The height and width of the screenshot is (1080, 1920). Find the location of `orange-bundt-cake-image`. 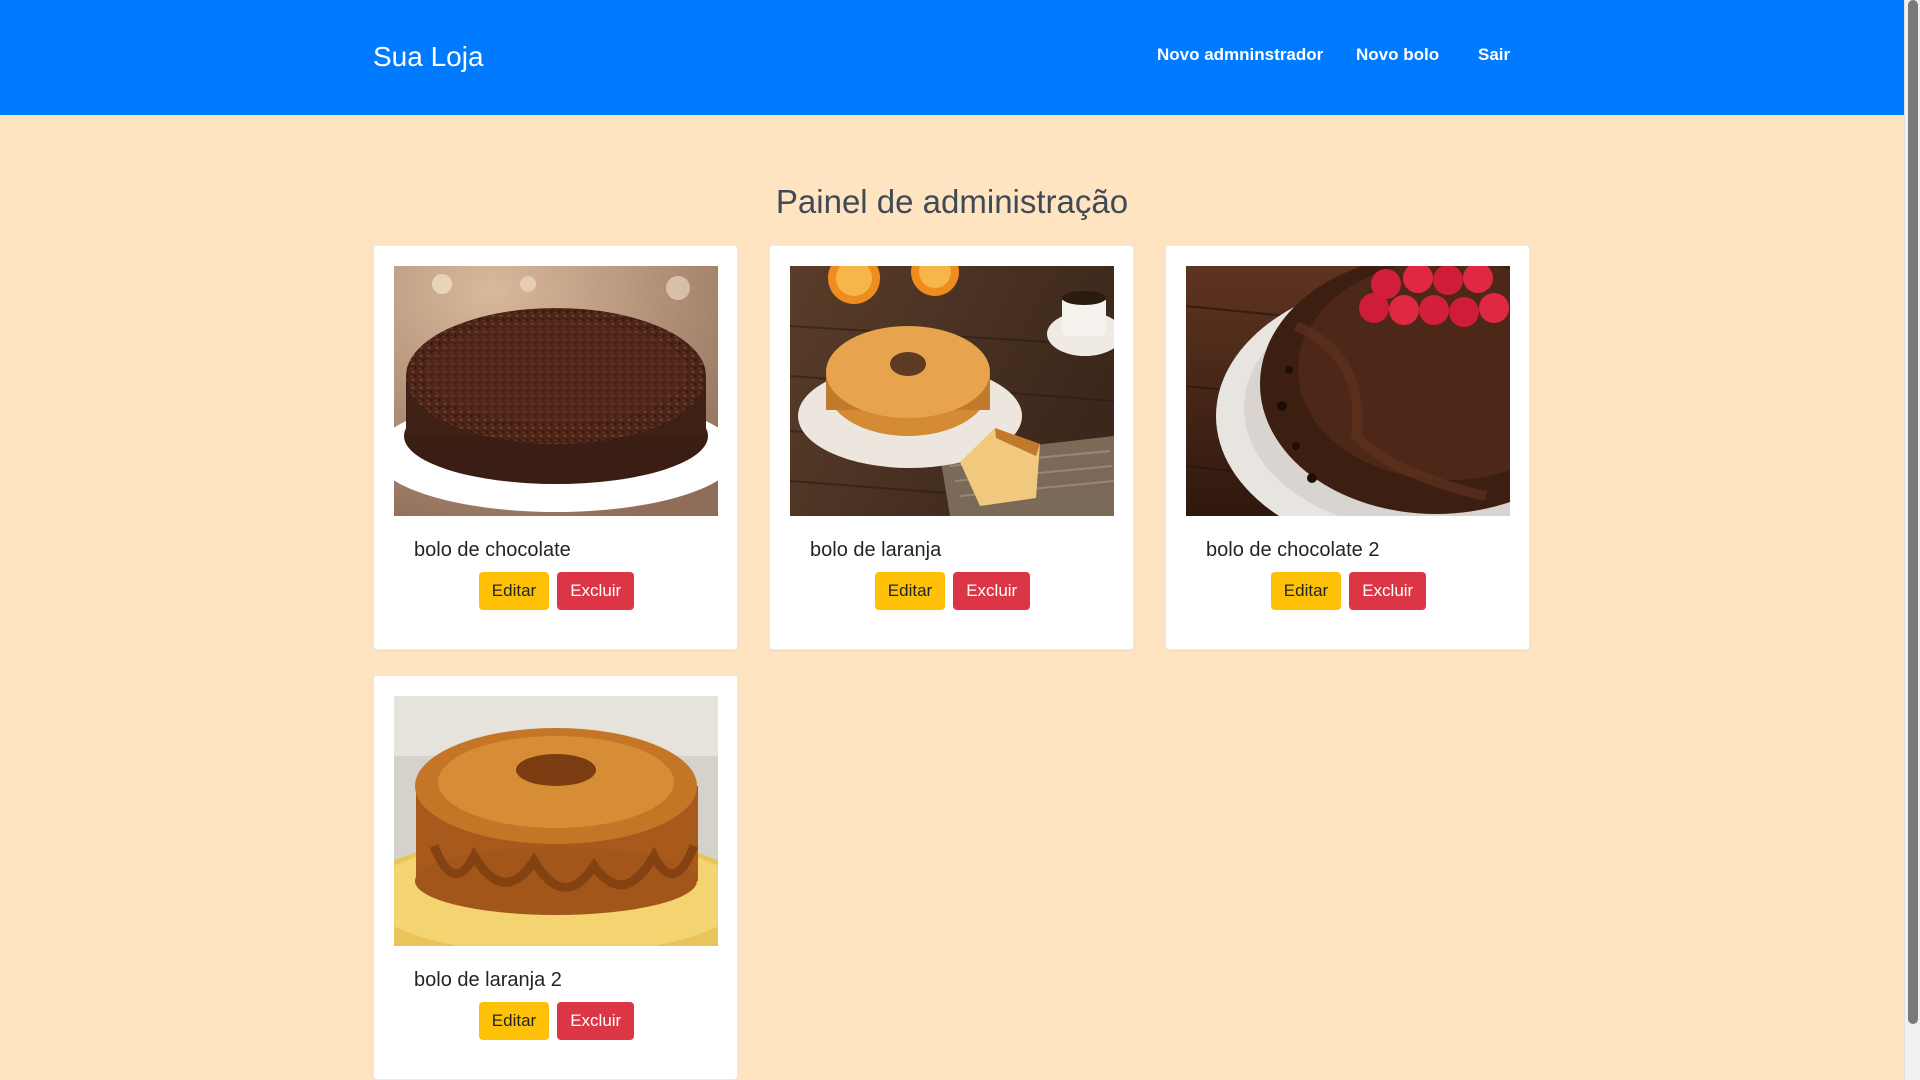

orange-bundt-cake-image is located at coordinates (556, 821).